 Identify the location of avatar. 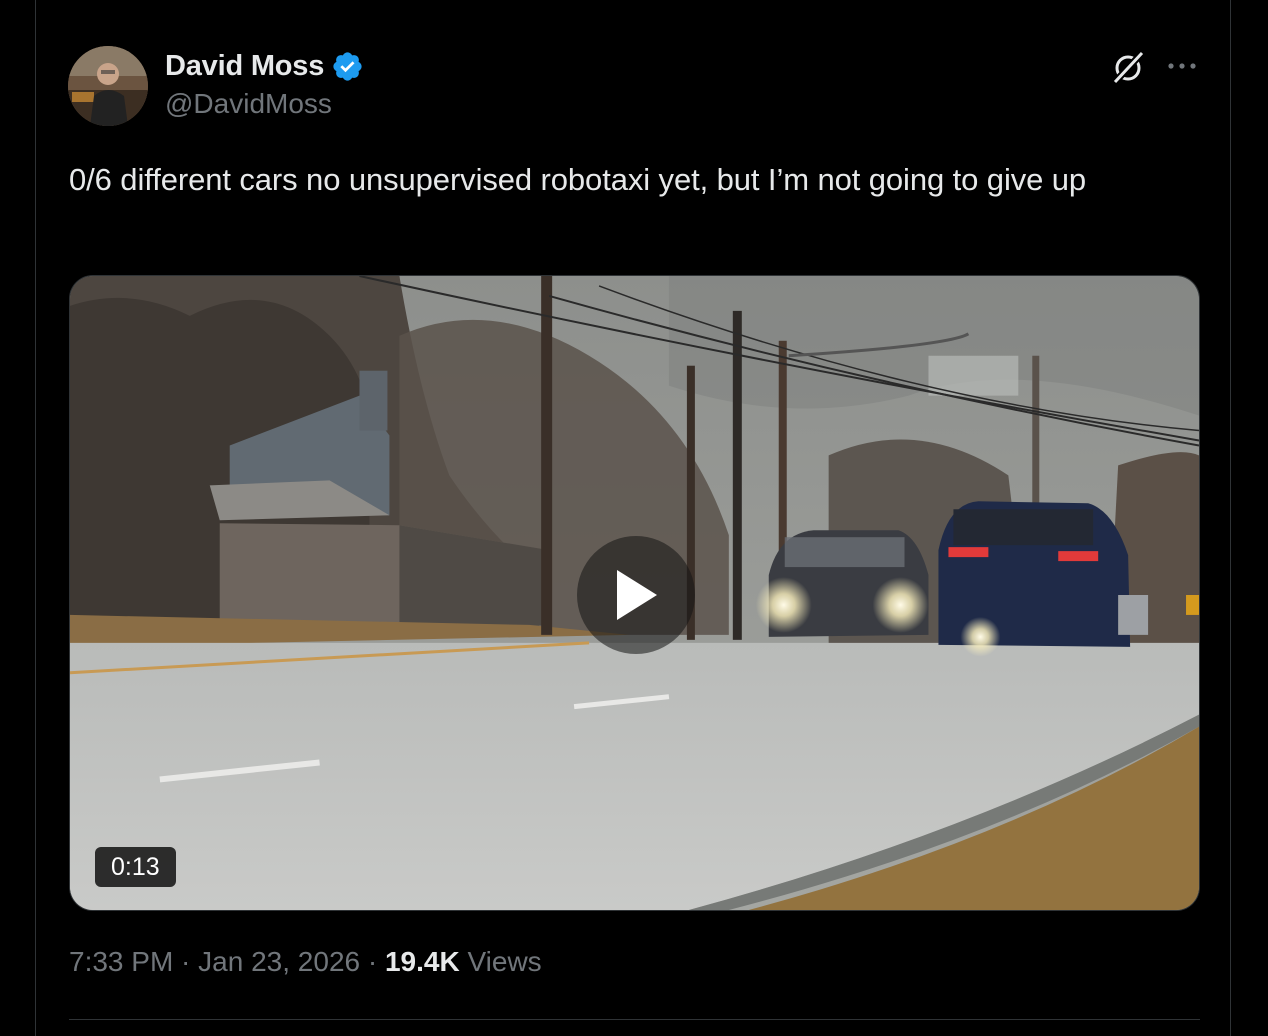
(108, 86).